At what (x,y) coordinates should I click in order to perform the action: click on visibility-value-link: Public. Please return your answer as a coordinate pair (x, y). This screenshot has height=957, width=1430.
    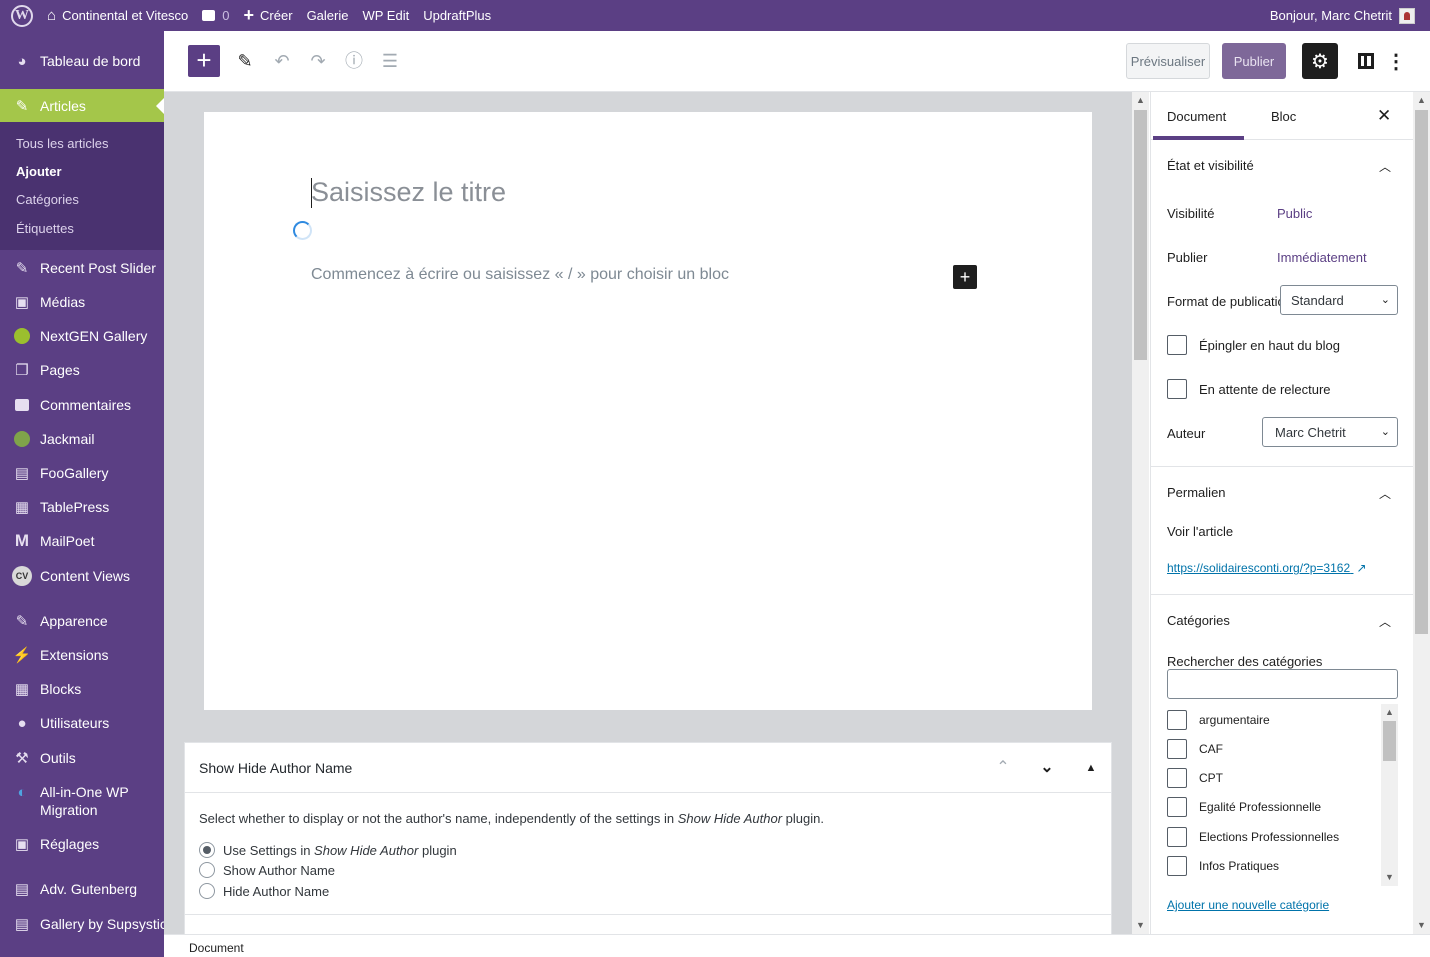
    Looking at the image, I should click on (1294, 213).